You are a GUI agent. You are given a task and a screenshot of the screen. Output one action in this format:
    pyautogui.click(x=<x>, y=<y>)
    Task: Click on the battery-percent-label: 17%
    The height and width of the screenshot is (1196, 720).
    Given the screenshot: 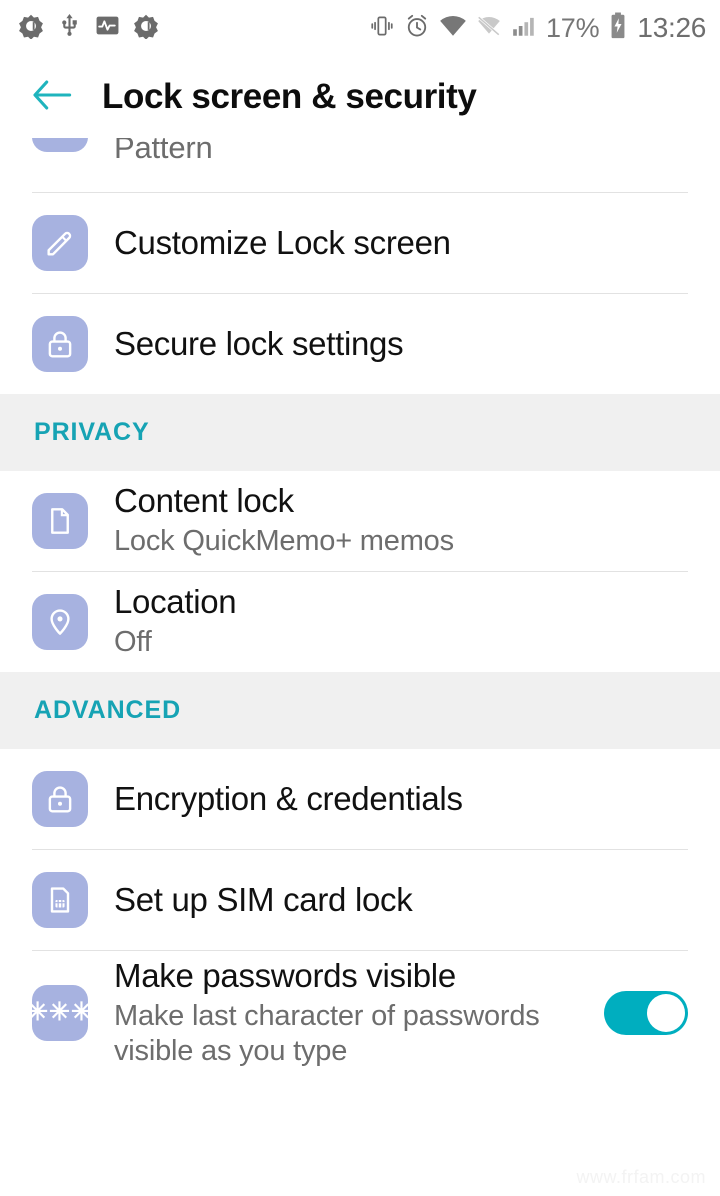 What is the action you would take?
    pyautogui.click(x=572, y=27)
    